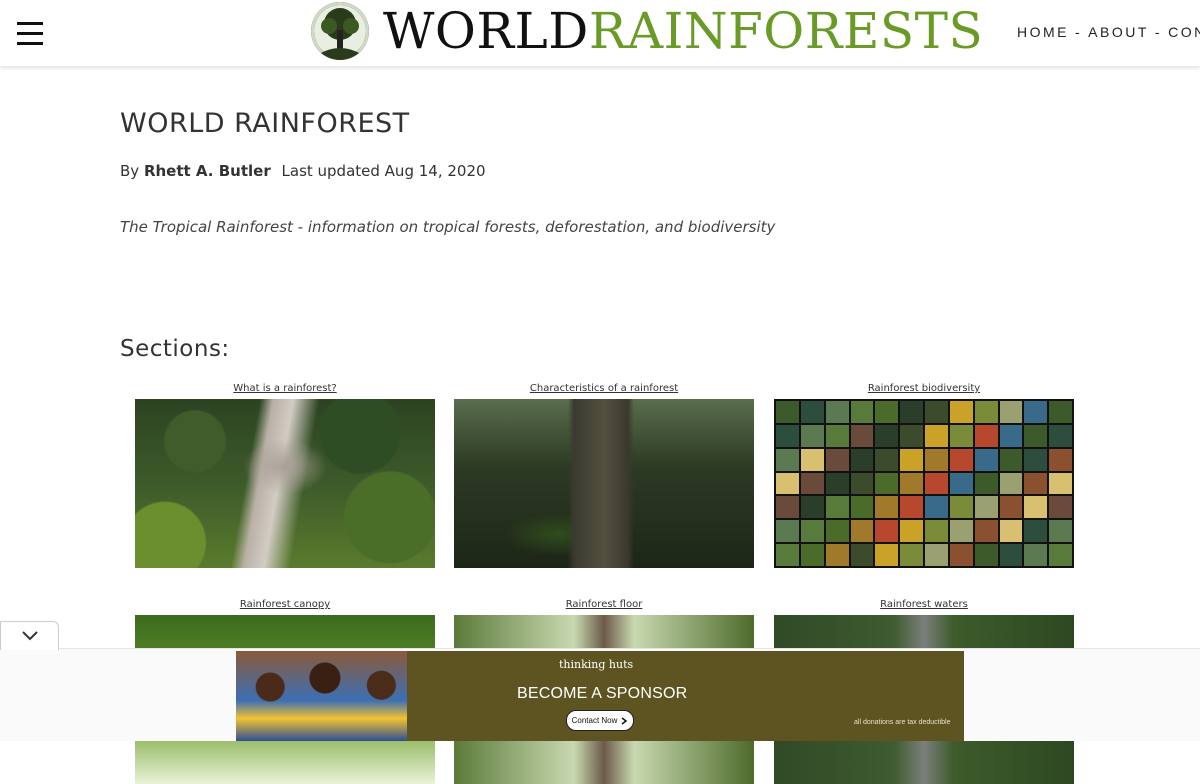 The width and height of the screenshot is (1200, 784). What do you see at coordinates (594, 720) in the screenshot?
I see `ad-button-label: Contact Now` at bounding box center [594, 720].